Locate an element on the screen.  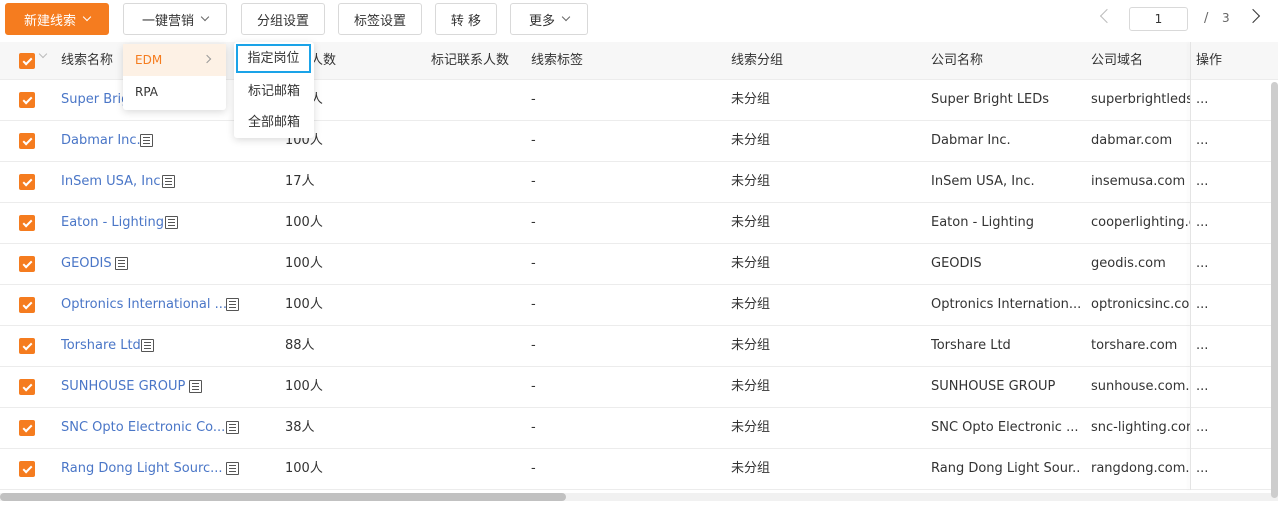
more-label: 更多 is located at coordinates (541, 21).